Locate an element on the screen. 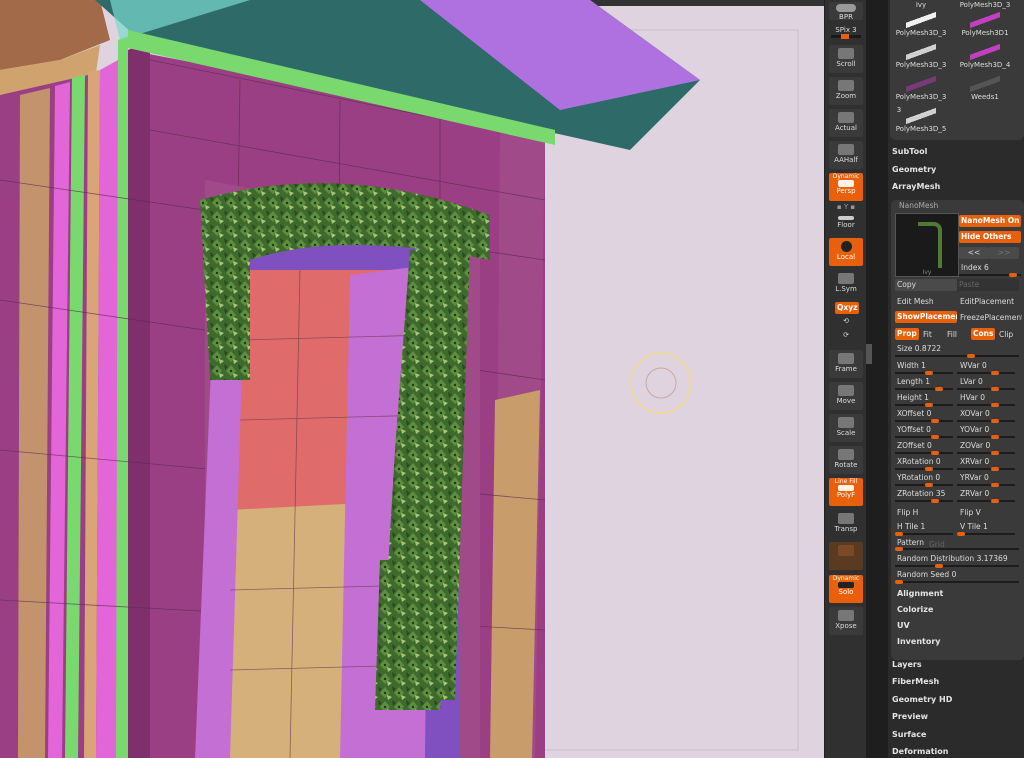  spix-track is located at coordinates (846, 36).